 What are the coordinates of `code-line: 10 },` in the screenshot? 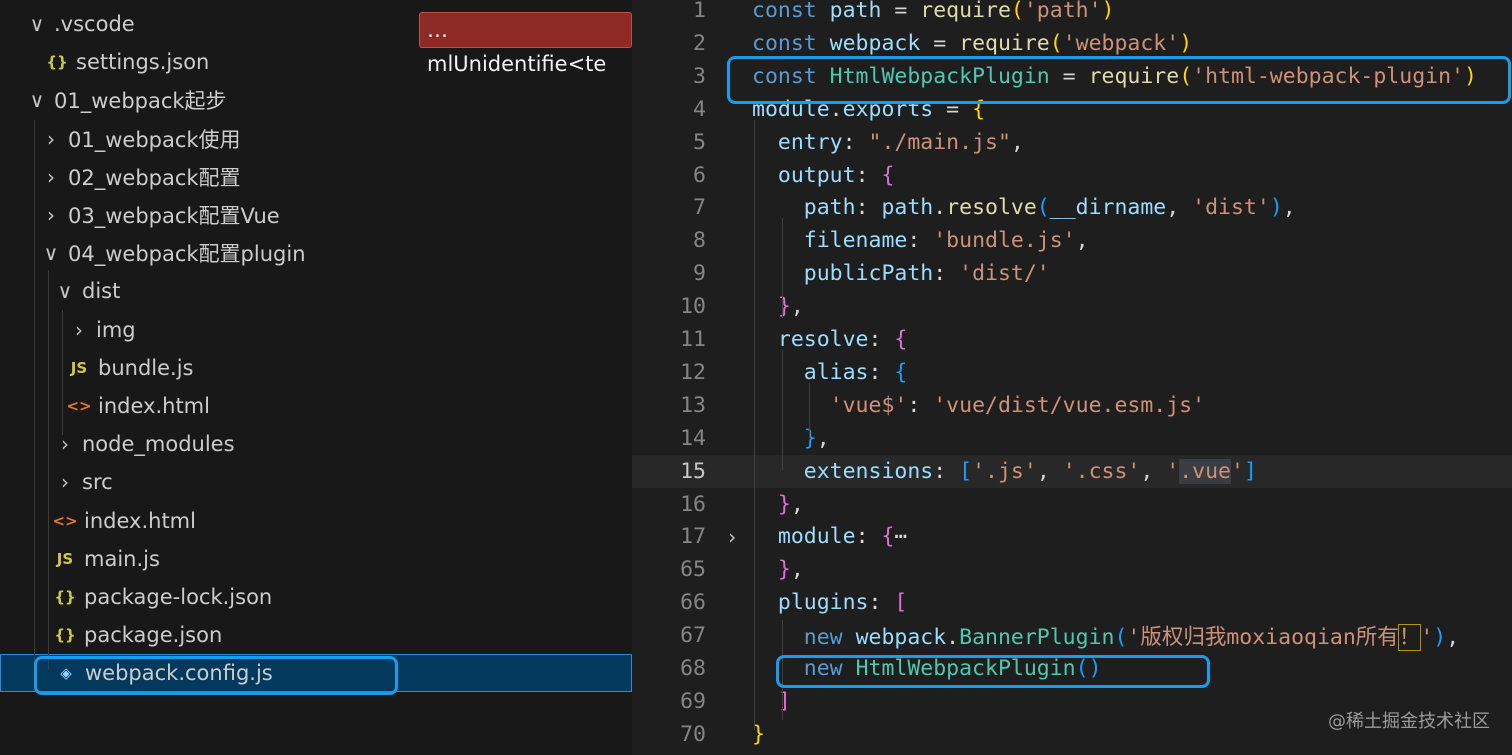 It's located at (1072, 306).